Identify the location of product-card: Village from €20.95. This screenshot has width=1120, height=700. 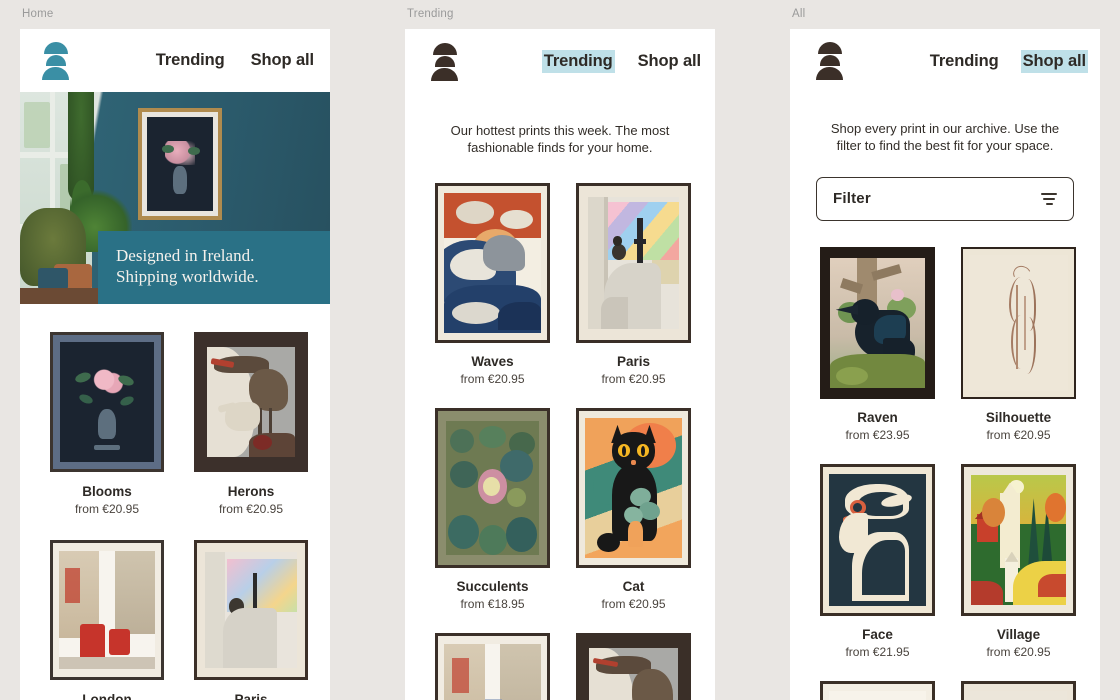
(1018, 561).